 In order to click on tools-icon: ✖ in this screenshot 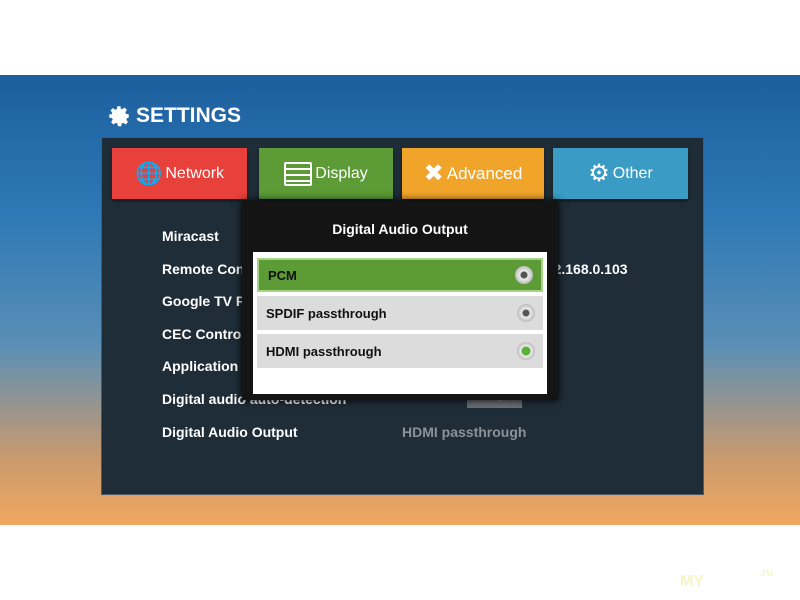, I will do `click(433, 173)`.